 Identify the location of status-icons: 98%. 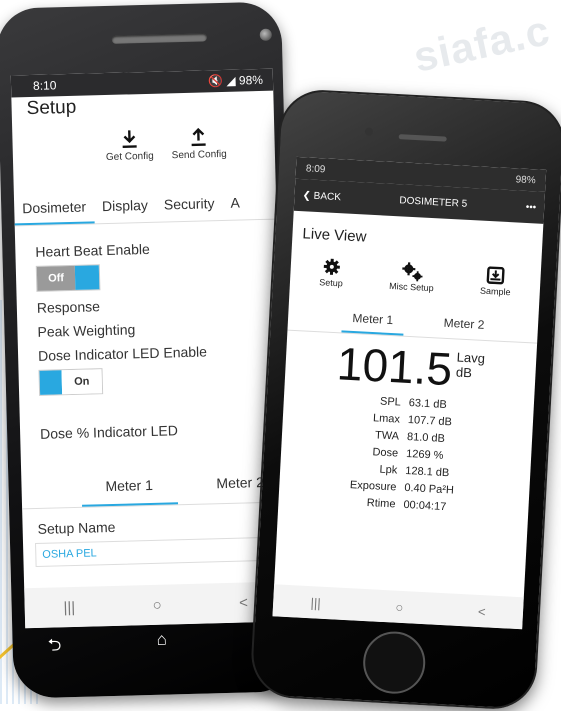
(525, 179).